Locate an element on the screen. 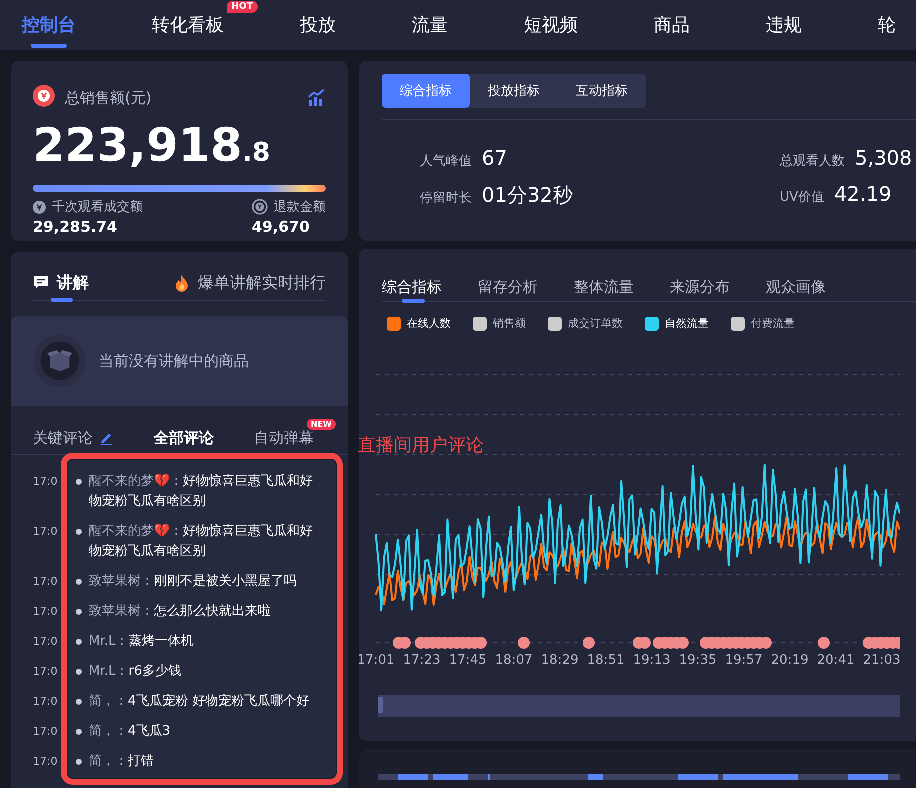 This screenshot has width=916, height=788. nav-tab: 投放 is located at coordinates (318, 25).